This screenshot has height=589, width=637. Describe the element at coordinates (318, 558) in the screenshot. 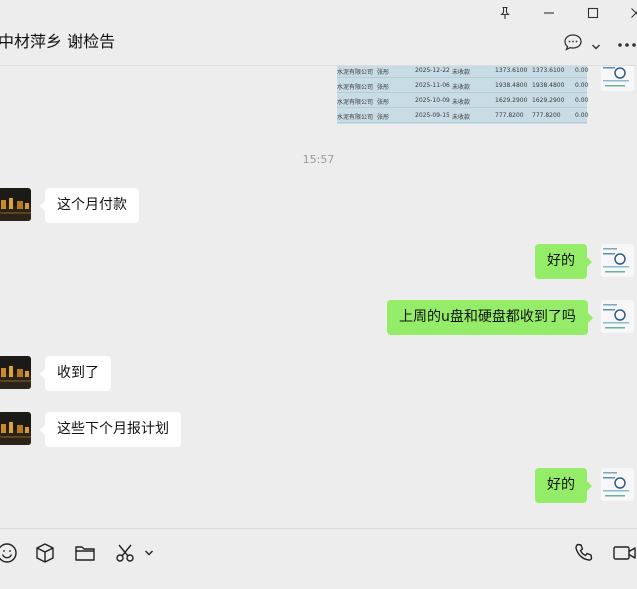

I see `input-toolbar` at that location.